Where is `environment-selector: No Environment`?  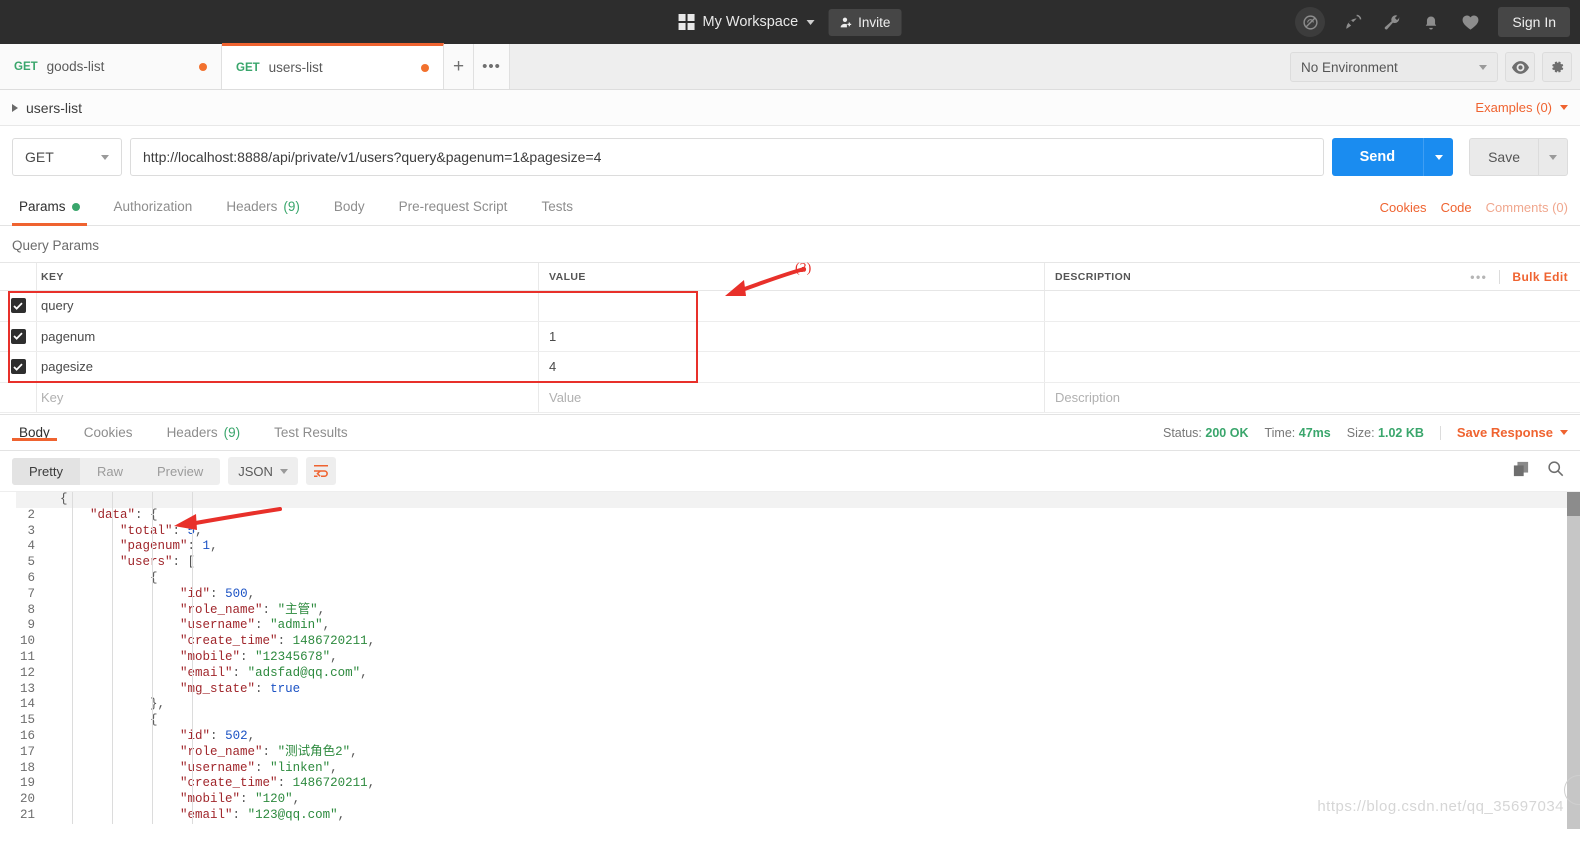
environment-selector: No Environment is located at coordinates (1394, 67).